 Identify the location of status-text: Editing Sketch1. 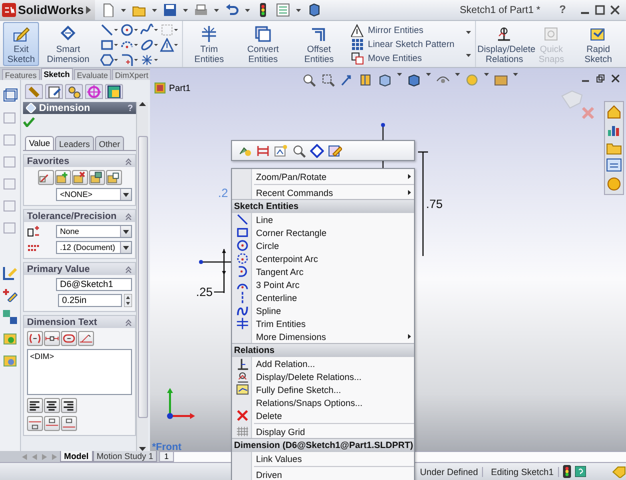
(523, 471).